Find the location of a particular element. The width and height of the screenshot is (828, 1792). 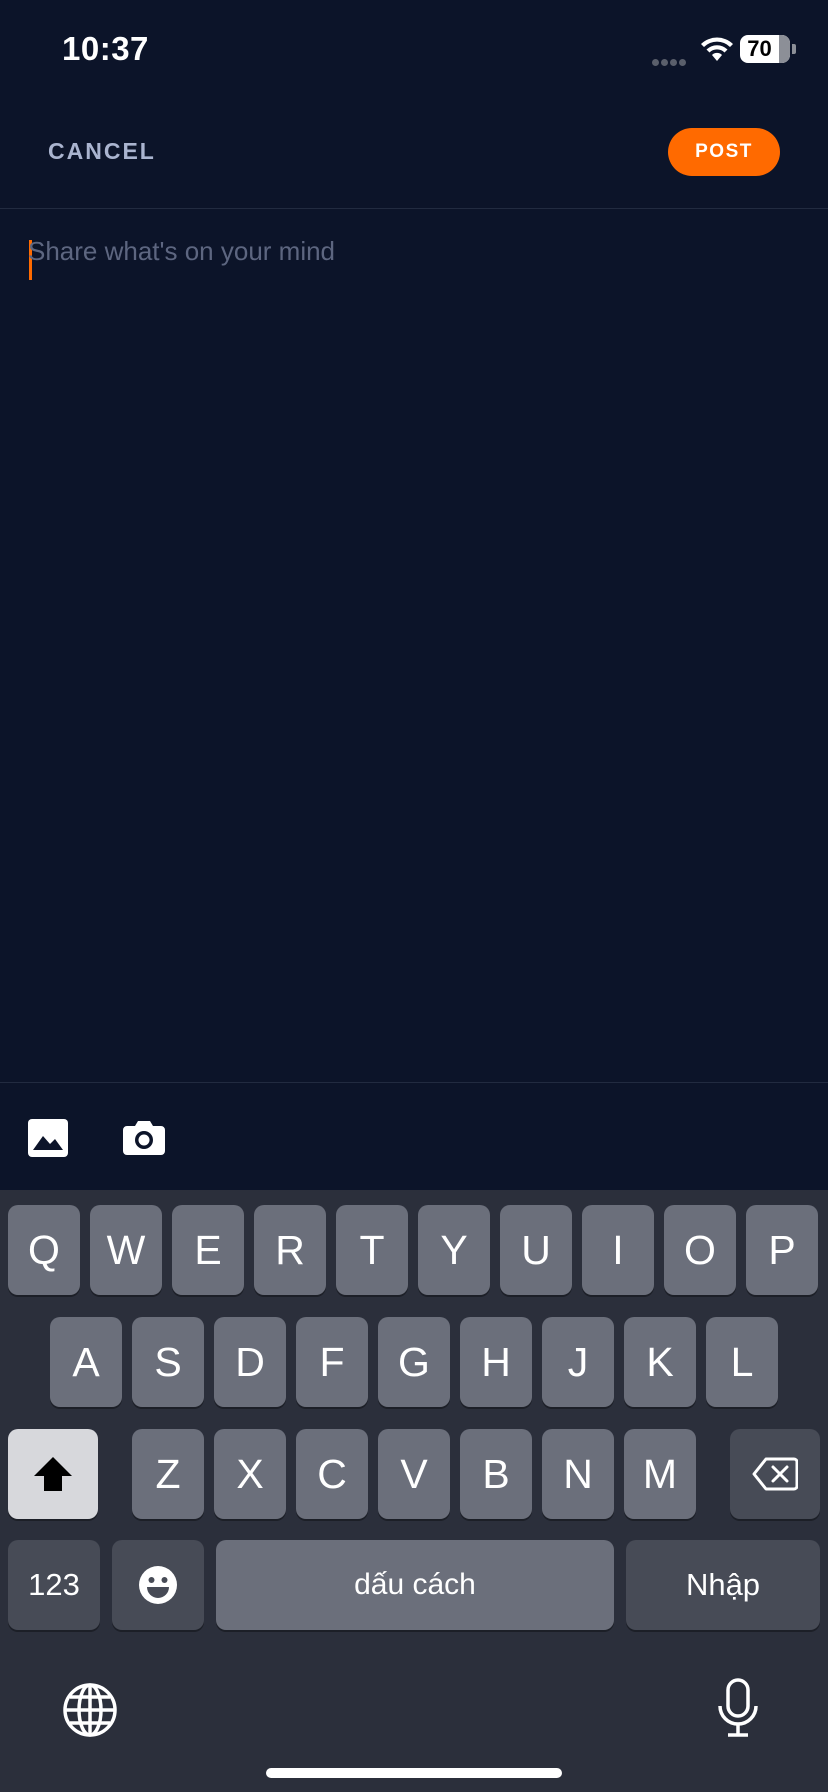

cancel-button: CANCEL is located at coordinates (102, 151).